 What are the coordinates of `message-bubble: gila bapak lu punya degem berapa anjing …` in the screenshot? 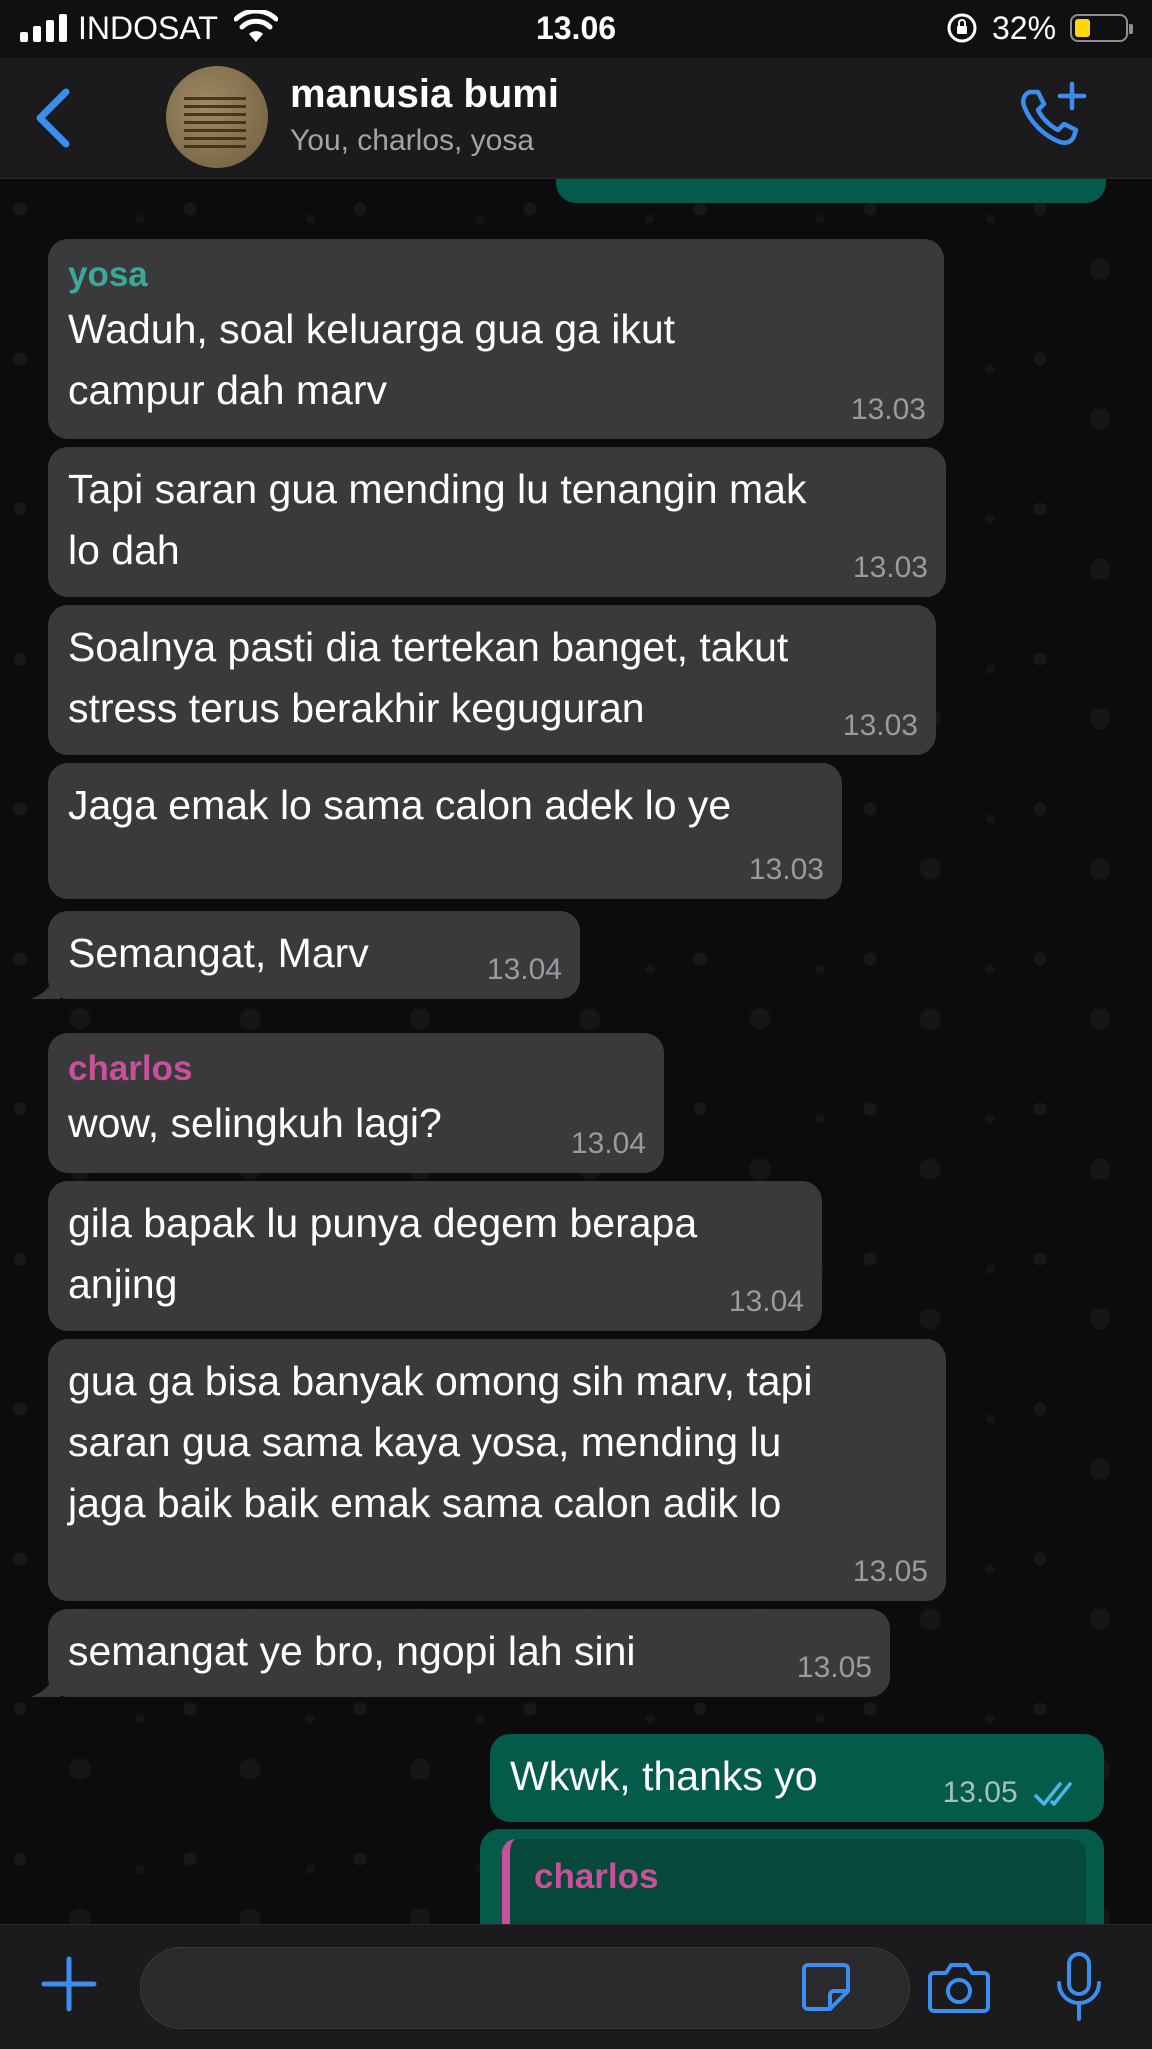 It's located at (435, 1256).